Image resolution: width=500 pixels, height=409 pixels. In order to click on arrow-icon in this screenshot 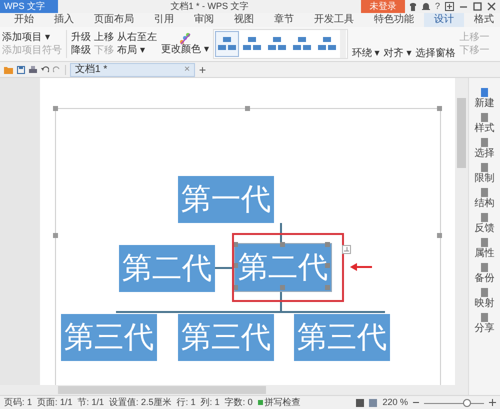, I will do `click(361, 267)`.